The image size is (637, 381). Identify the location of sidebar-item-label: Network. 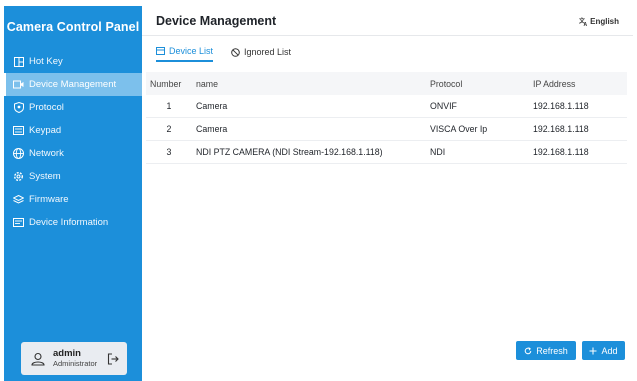
(46, 153).